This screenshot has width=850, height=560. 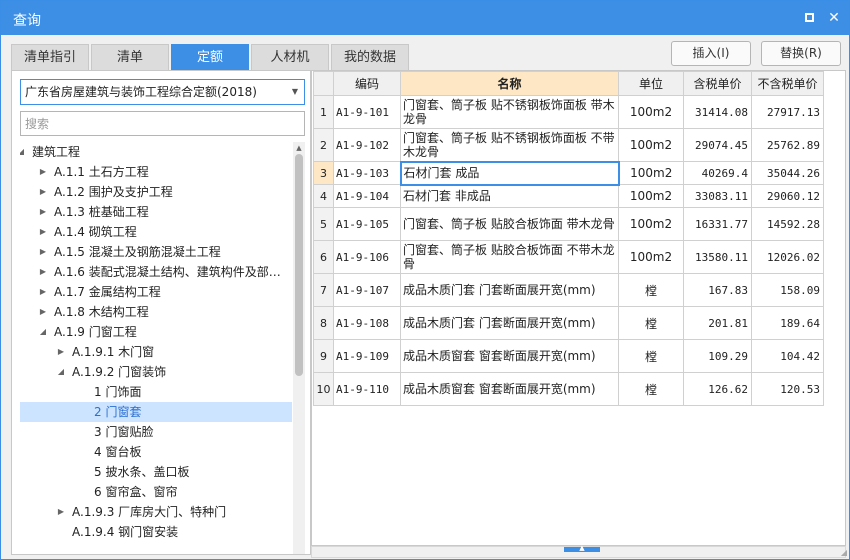 I want to click on code-cell: A1-9-102, so click(x=367, y=145).